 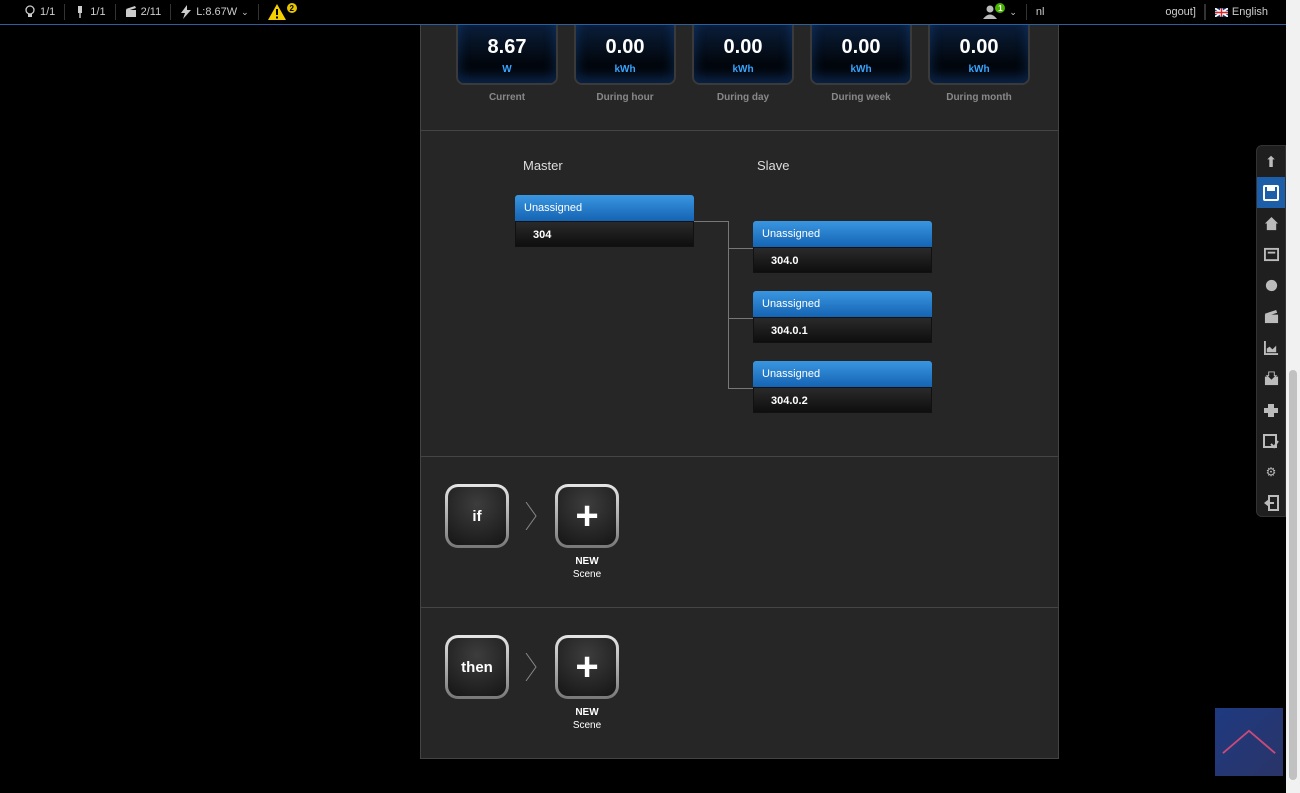 I want to click on meter-during-day: 0.00 kWh During day, so click(x=743, y=64).